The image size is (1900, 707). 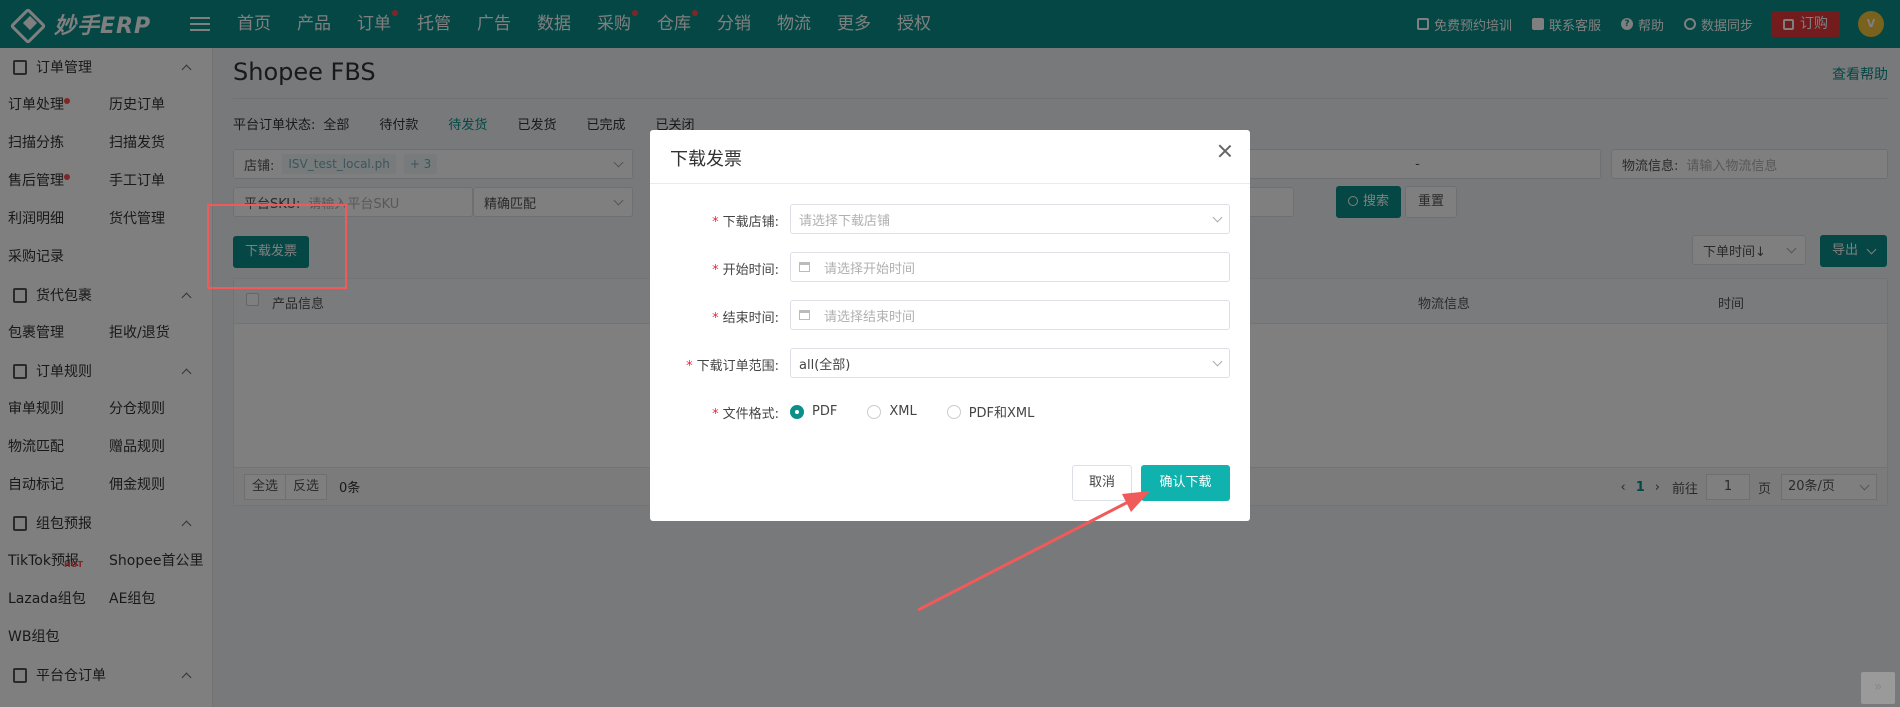 What do you see at coordinates (1185, 483) in the screenshot?
I see `confirm-download-button: 确认下载` at bounding box center [1185, 483].